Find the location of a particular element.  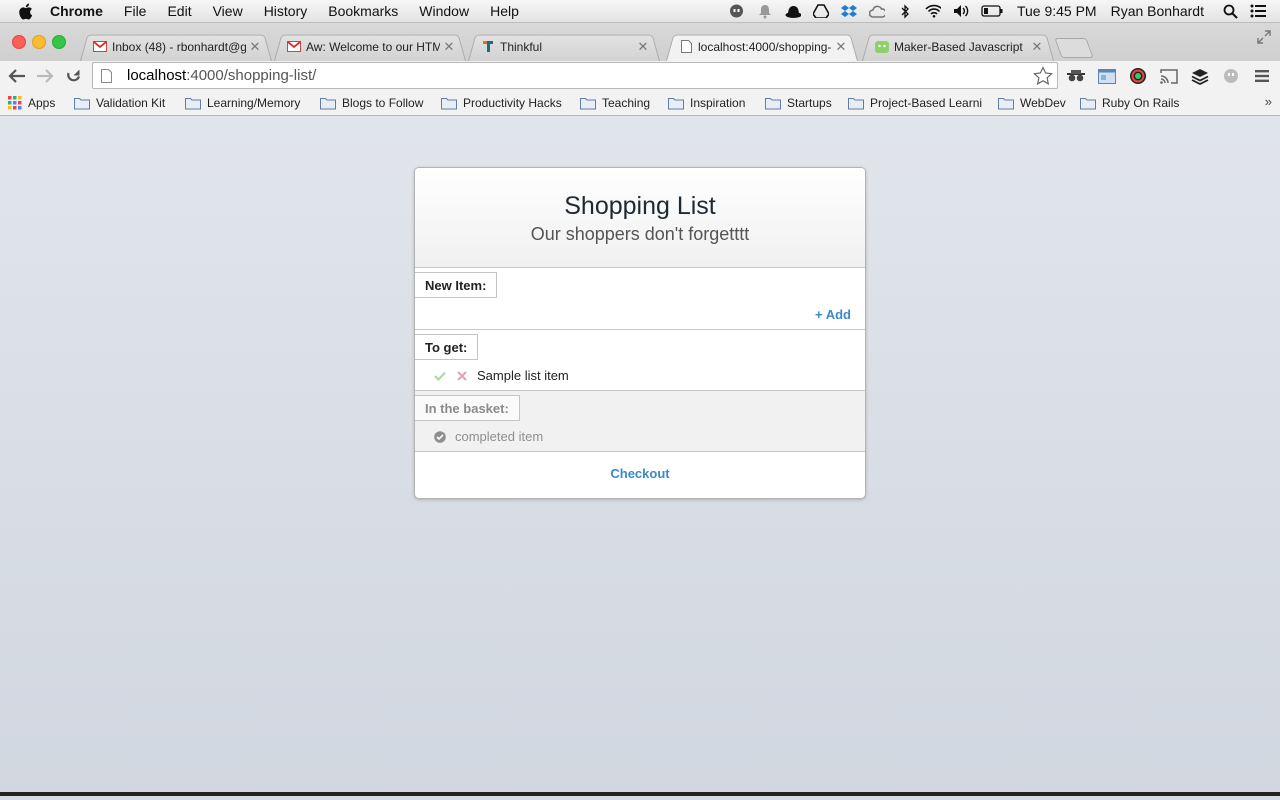

menu-bookmarks: Bookmarks is located at coordinates (363, 11).